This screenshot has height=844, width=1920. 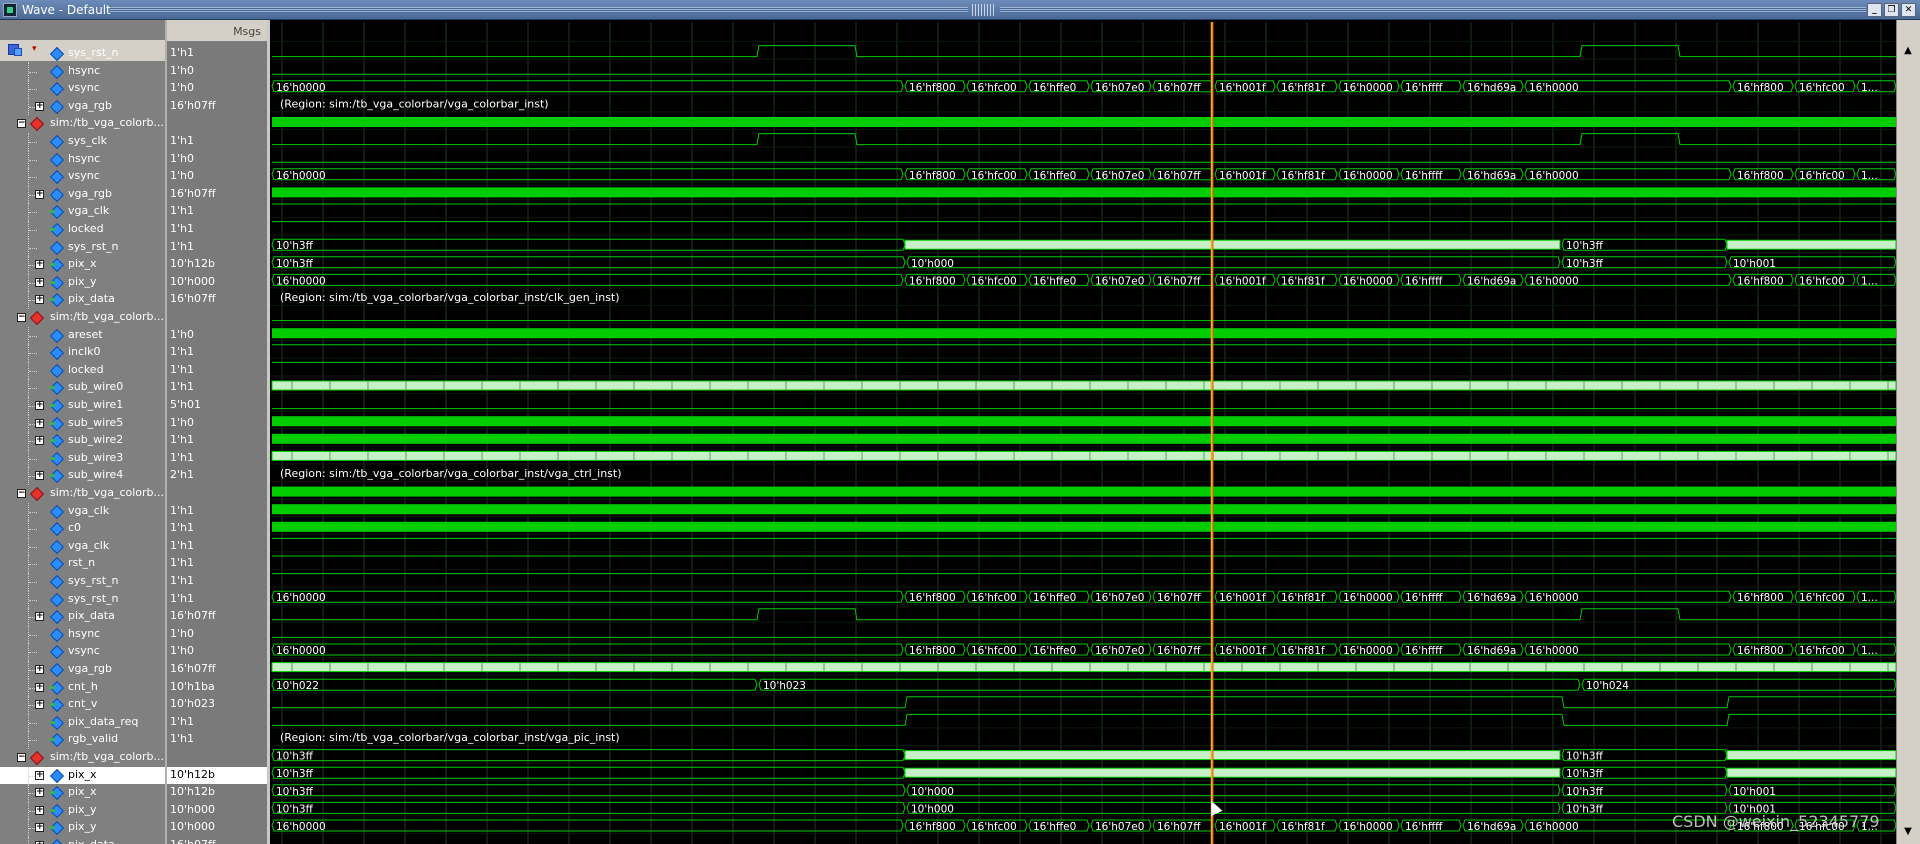 I want to click on signal-row: sub_wire3, so click(x=82, y=458).